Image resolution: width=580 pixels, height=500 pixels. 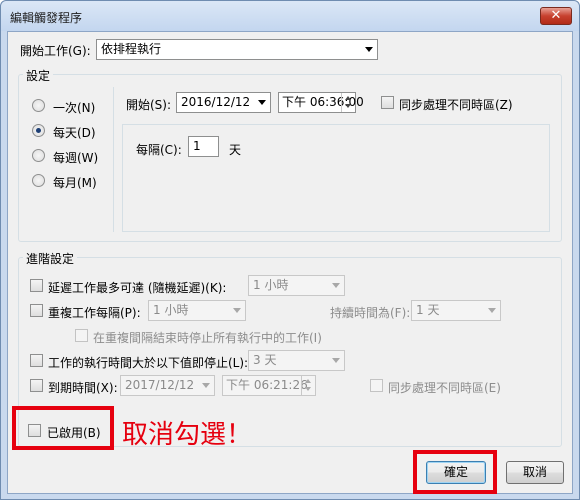 I want to click on duration-select: 1 天, so click(x=456, y=310).